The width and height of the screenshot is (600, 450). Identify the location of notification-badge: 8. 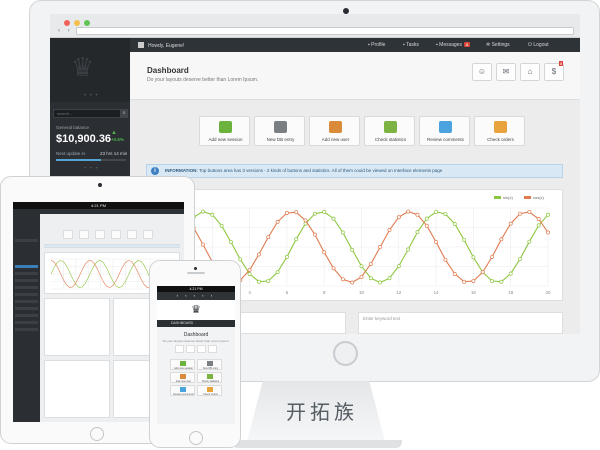
(561, 63).